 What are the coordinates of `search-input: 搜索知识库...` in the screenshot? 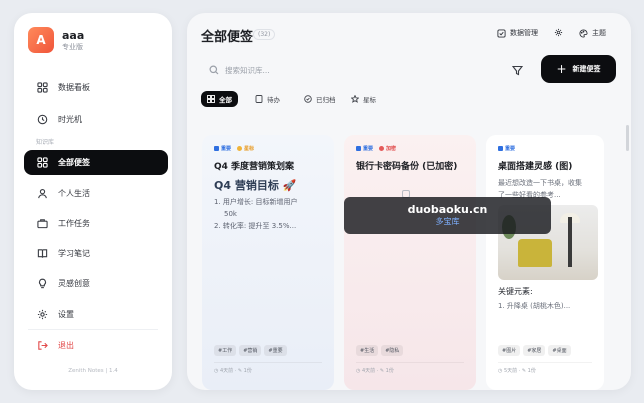 It's located at (365, 70).